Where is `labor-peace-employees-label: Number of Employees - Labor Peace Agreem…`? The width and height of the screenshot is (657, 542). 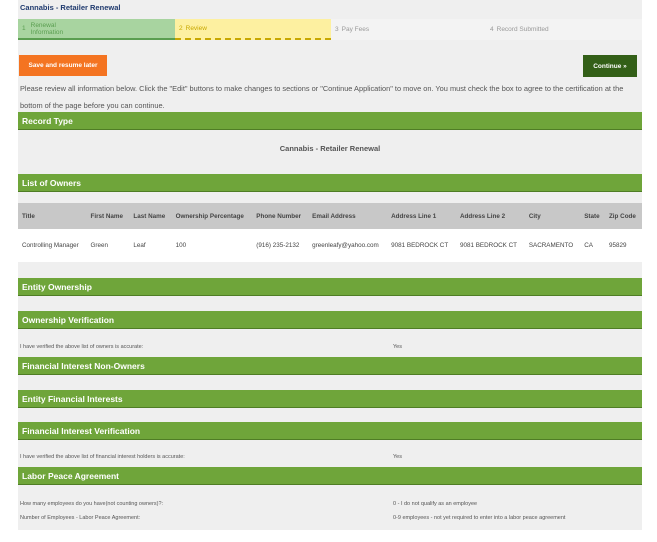 labor-peace-employees-label: Number of Employees - Labor Peace Agreem… is located at coordinates (80, 518).